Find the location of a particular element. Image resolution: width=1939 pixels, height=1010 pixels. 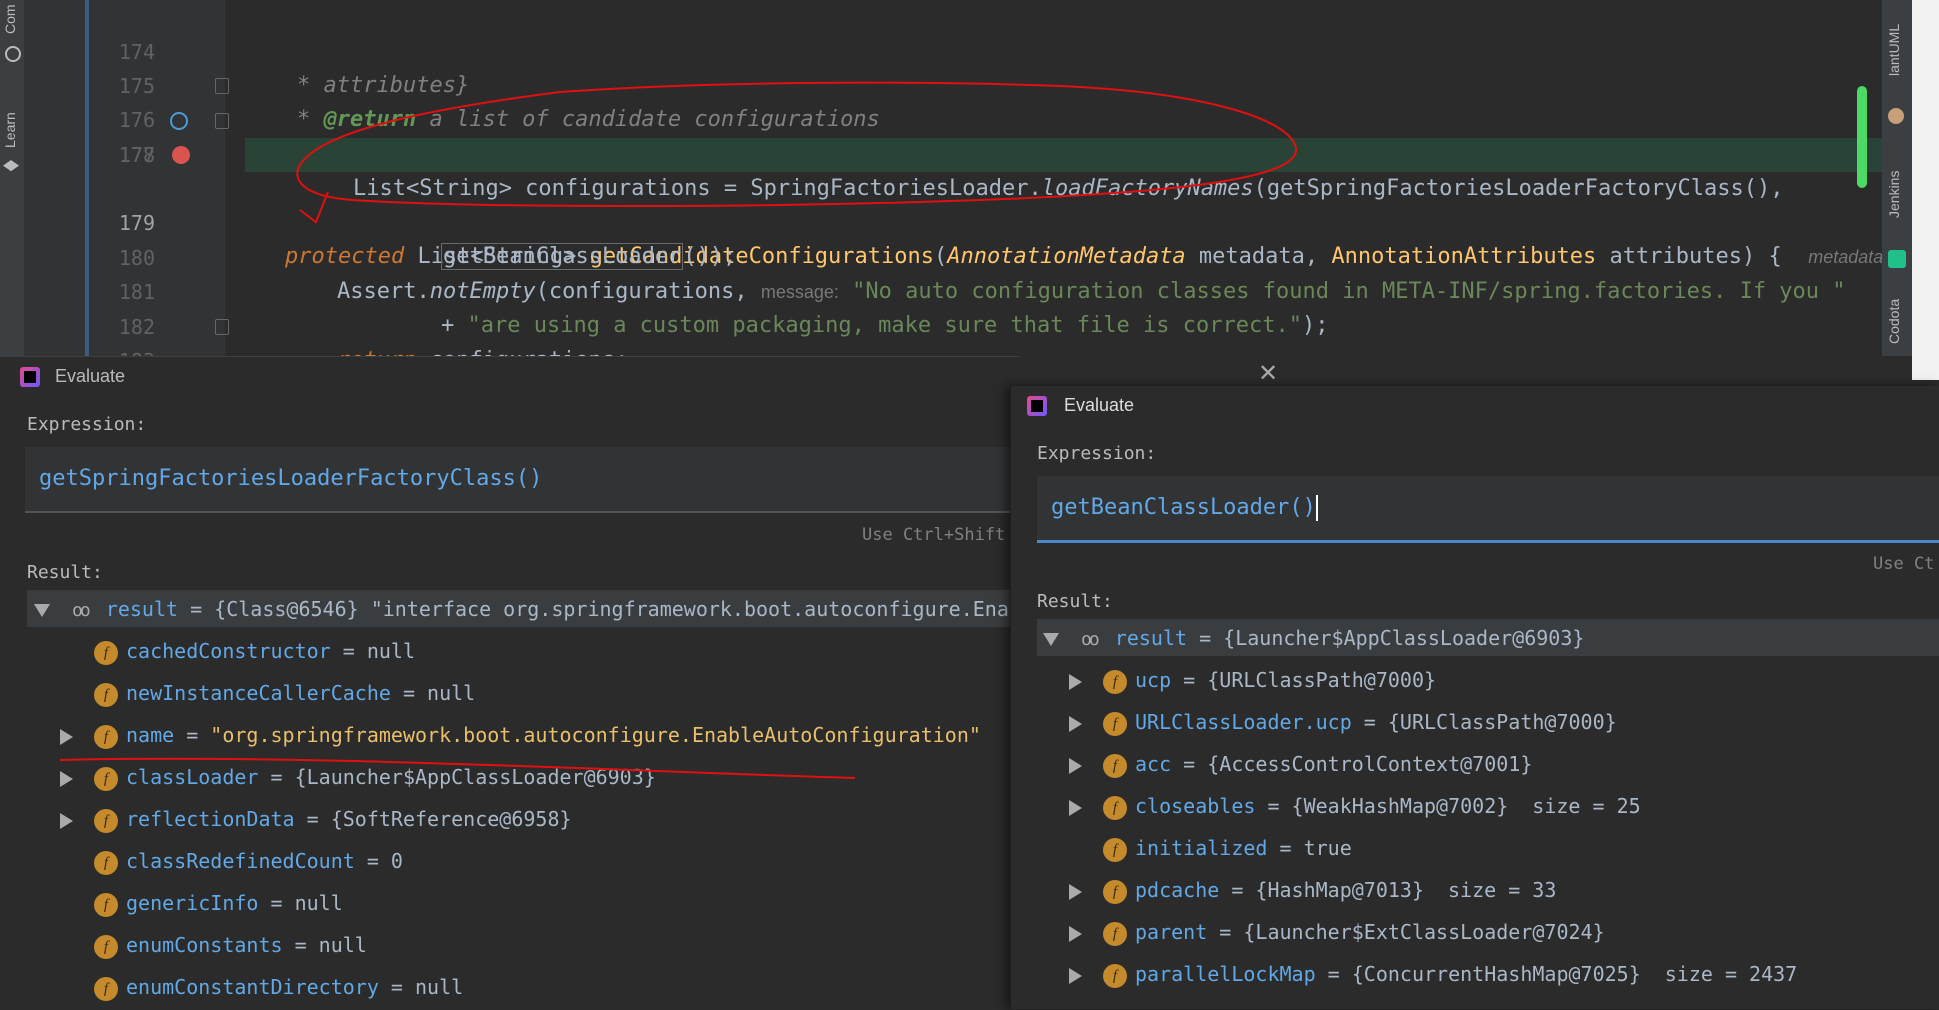

annotation-ellipse is located at coordinates (797, 144).